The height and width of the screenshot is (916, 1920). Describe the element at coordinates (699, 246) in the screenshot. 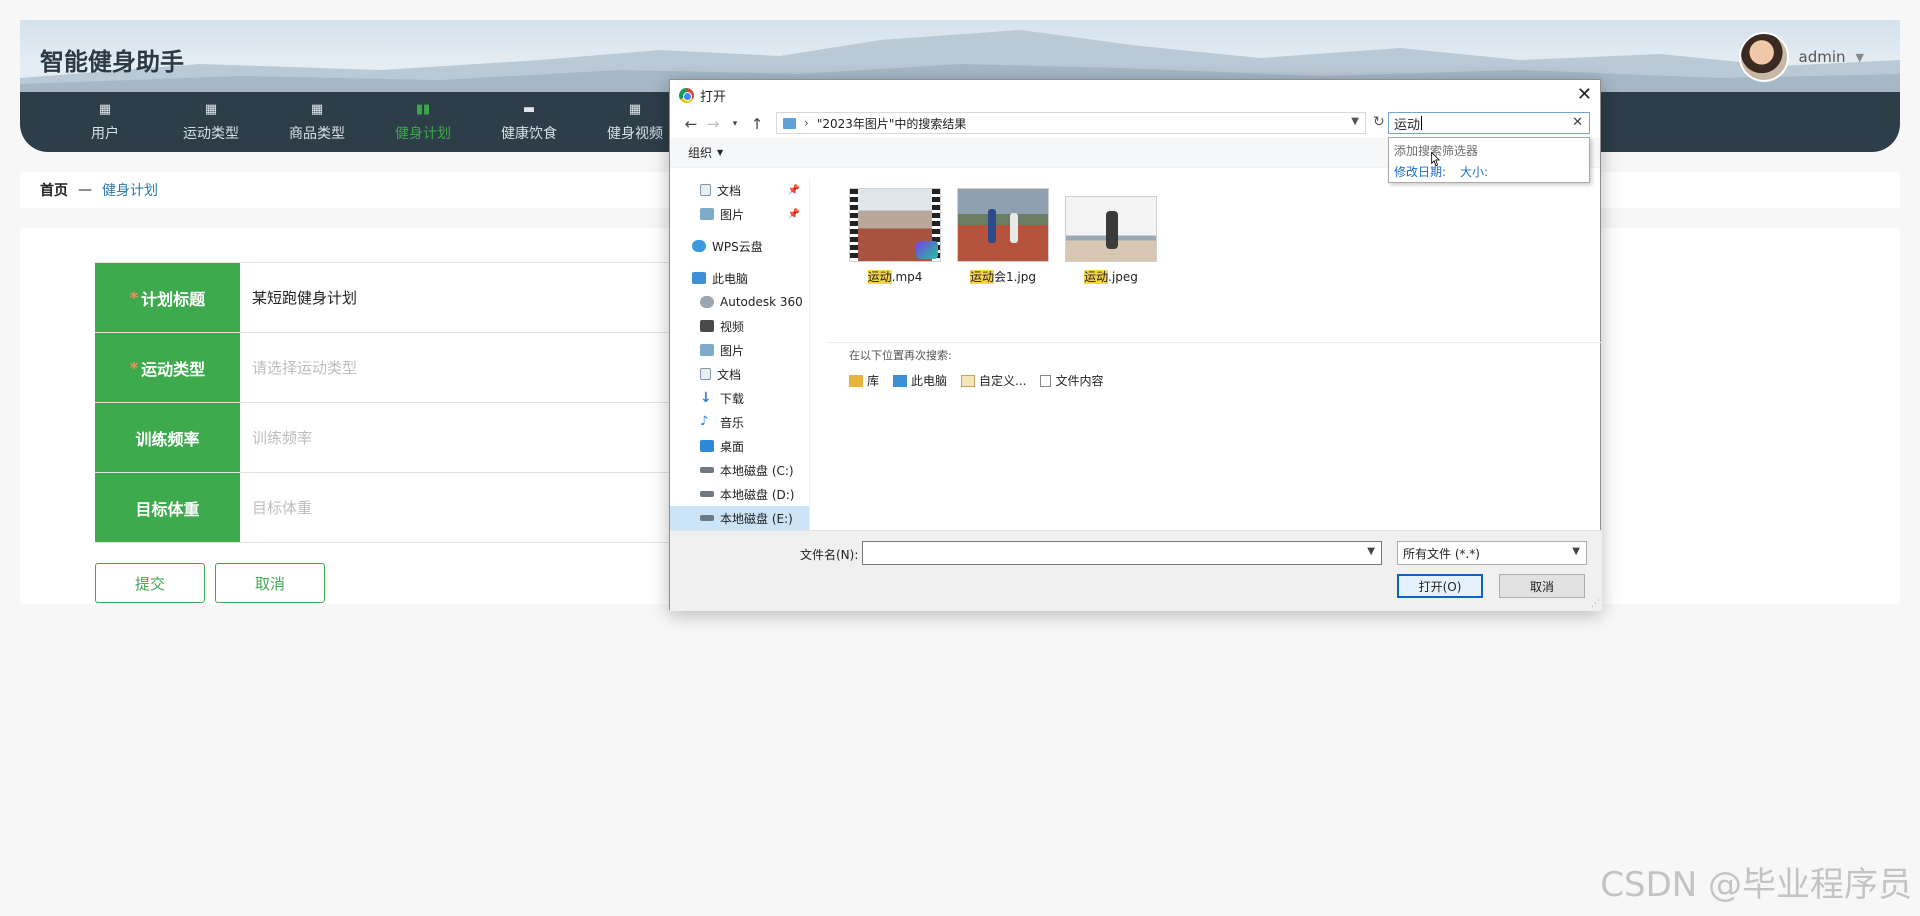

I see `cloud-icon` at that location.